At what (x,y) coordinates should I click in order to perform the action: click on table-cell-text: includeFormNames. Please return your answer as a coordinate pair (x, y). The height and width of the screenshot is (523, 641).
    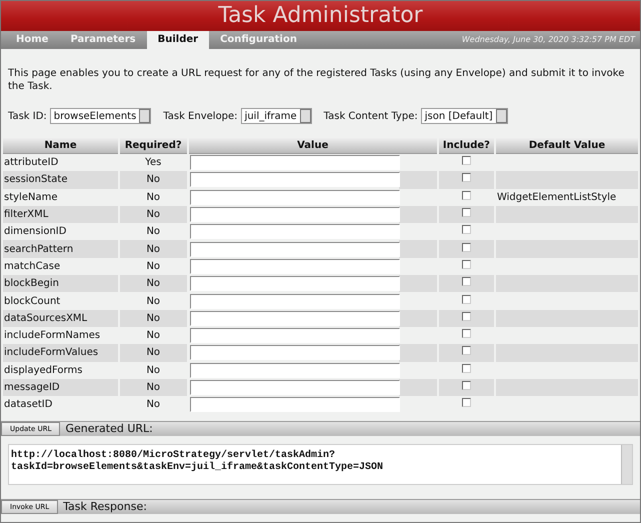
    Looking at the image, I should click on (52, 336).